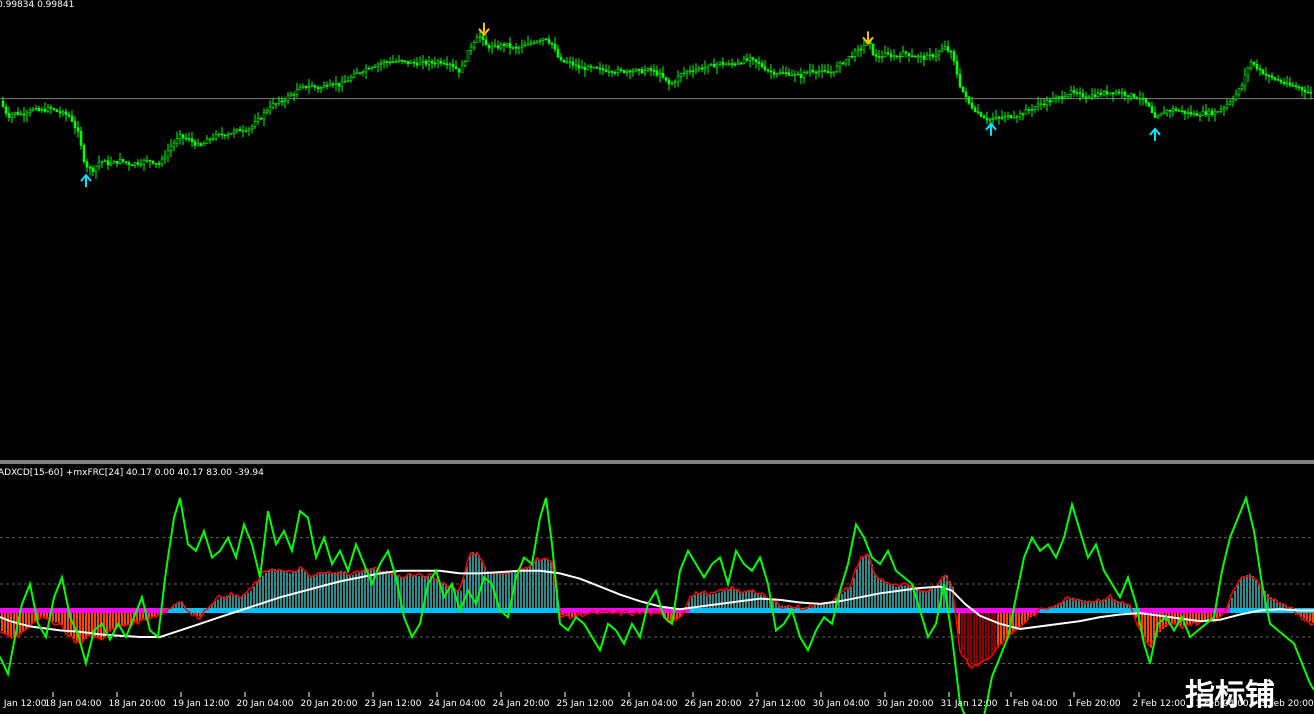 This screenshot has height=714, width=1314. Describe the element at coordinates (521, 704) in the screenshot. I see `x-tick-label: 24 Jan 20:00` at that location.